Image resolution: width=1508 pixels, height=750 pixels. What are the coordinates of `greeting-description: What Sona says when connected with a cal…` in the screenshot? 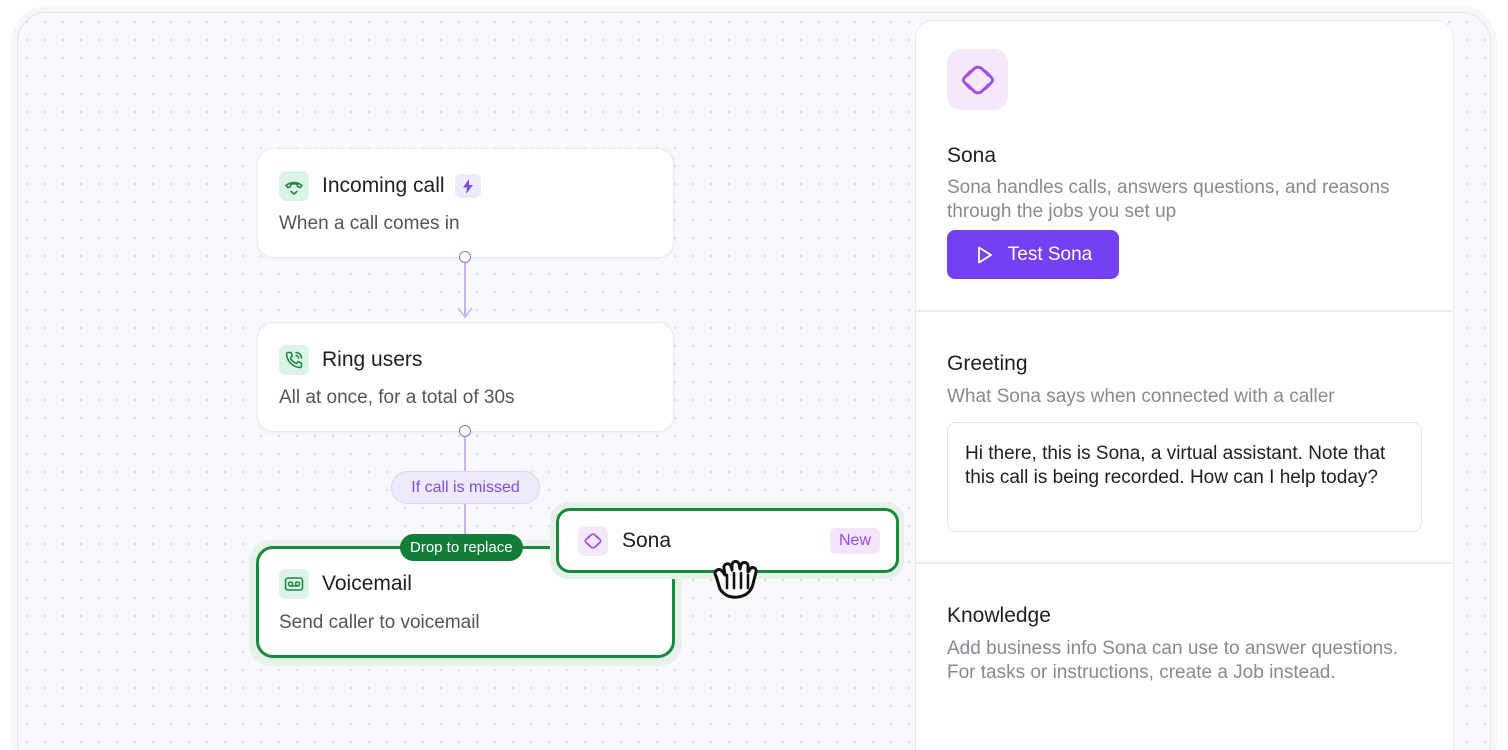 It's located at (1141, 396).